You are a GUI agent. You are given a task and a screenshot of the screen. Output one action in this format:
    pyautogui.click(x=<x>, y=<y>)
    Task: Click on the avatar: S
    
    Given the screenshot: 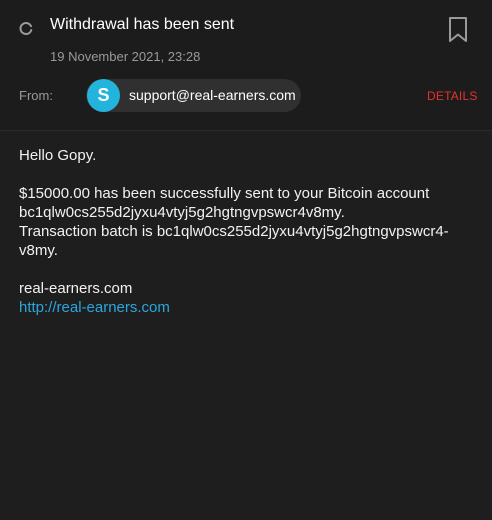 What is the action you would take?
    pyautogui.click(x=103, y=95)
    